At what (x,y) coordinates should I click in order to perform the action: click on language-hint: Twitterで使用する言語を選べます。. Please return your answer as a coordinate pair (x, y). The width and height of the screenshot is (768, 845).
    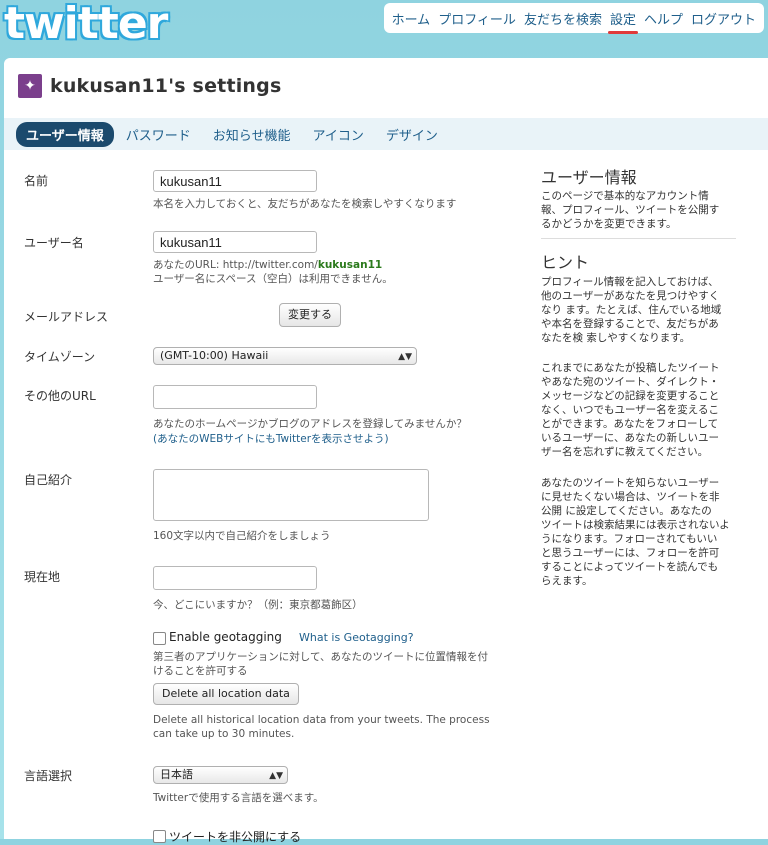
    Looking at the image, I should click on (238, 798).